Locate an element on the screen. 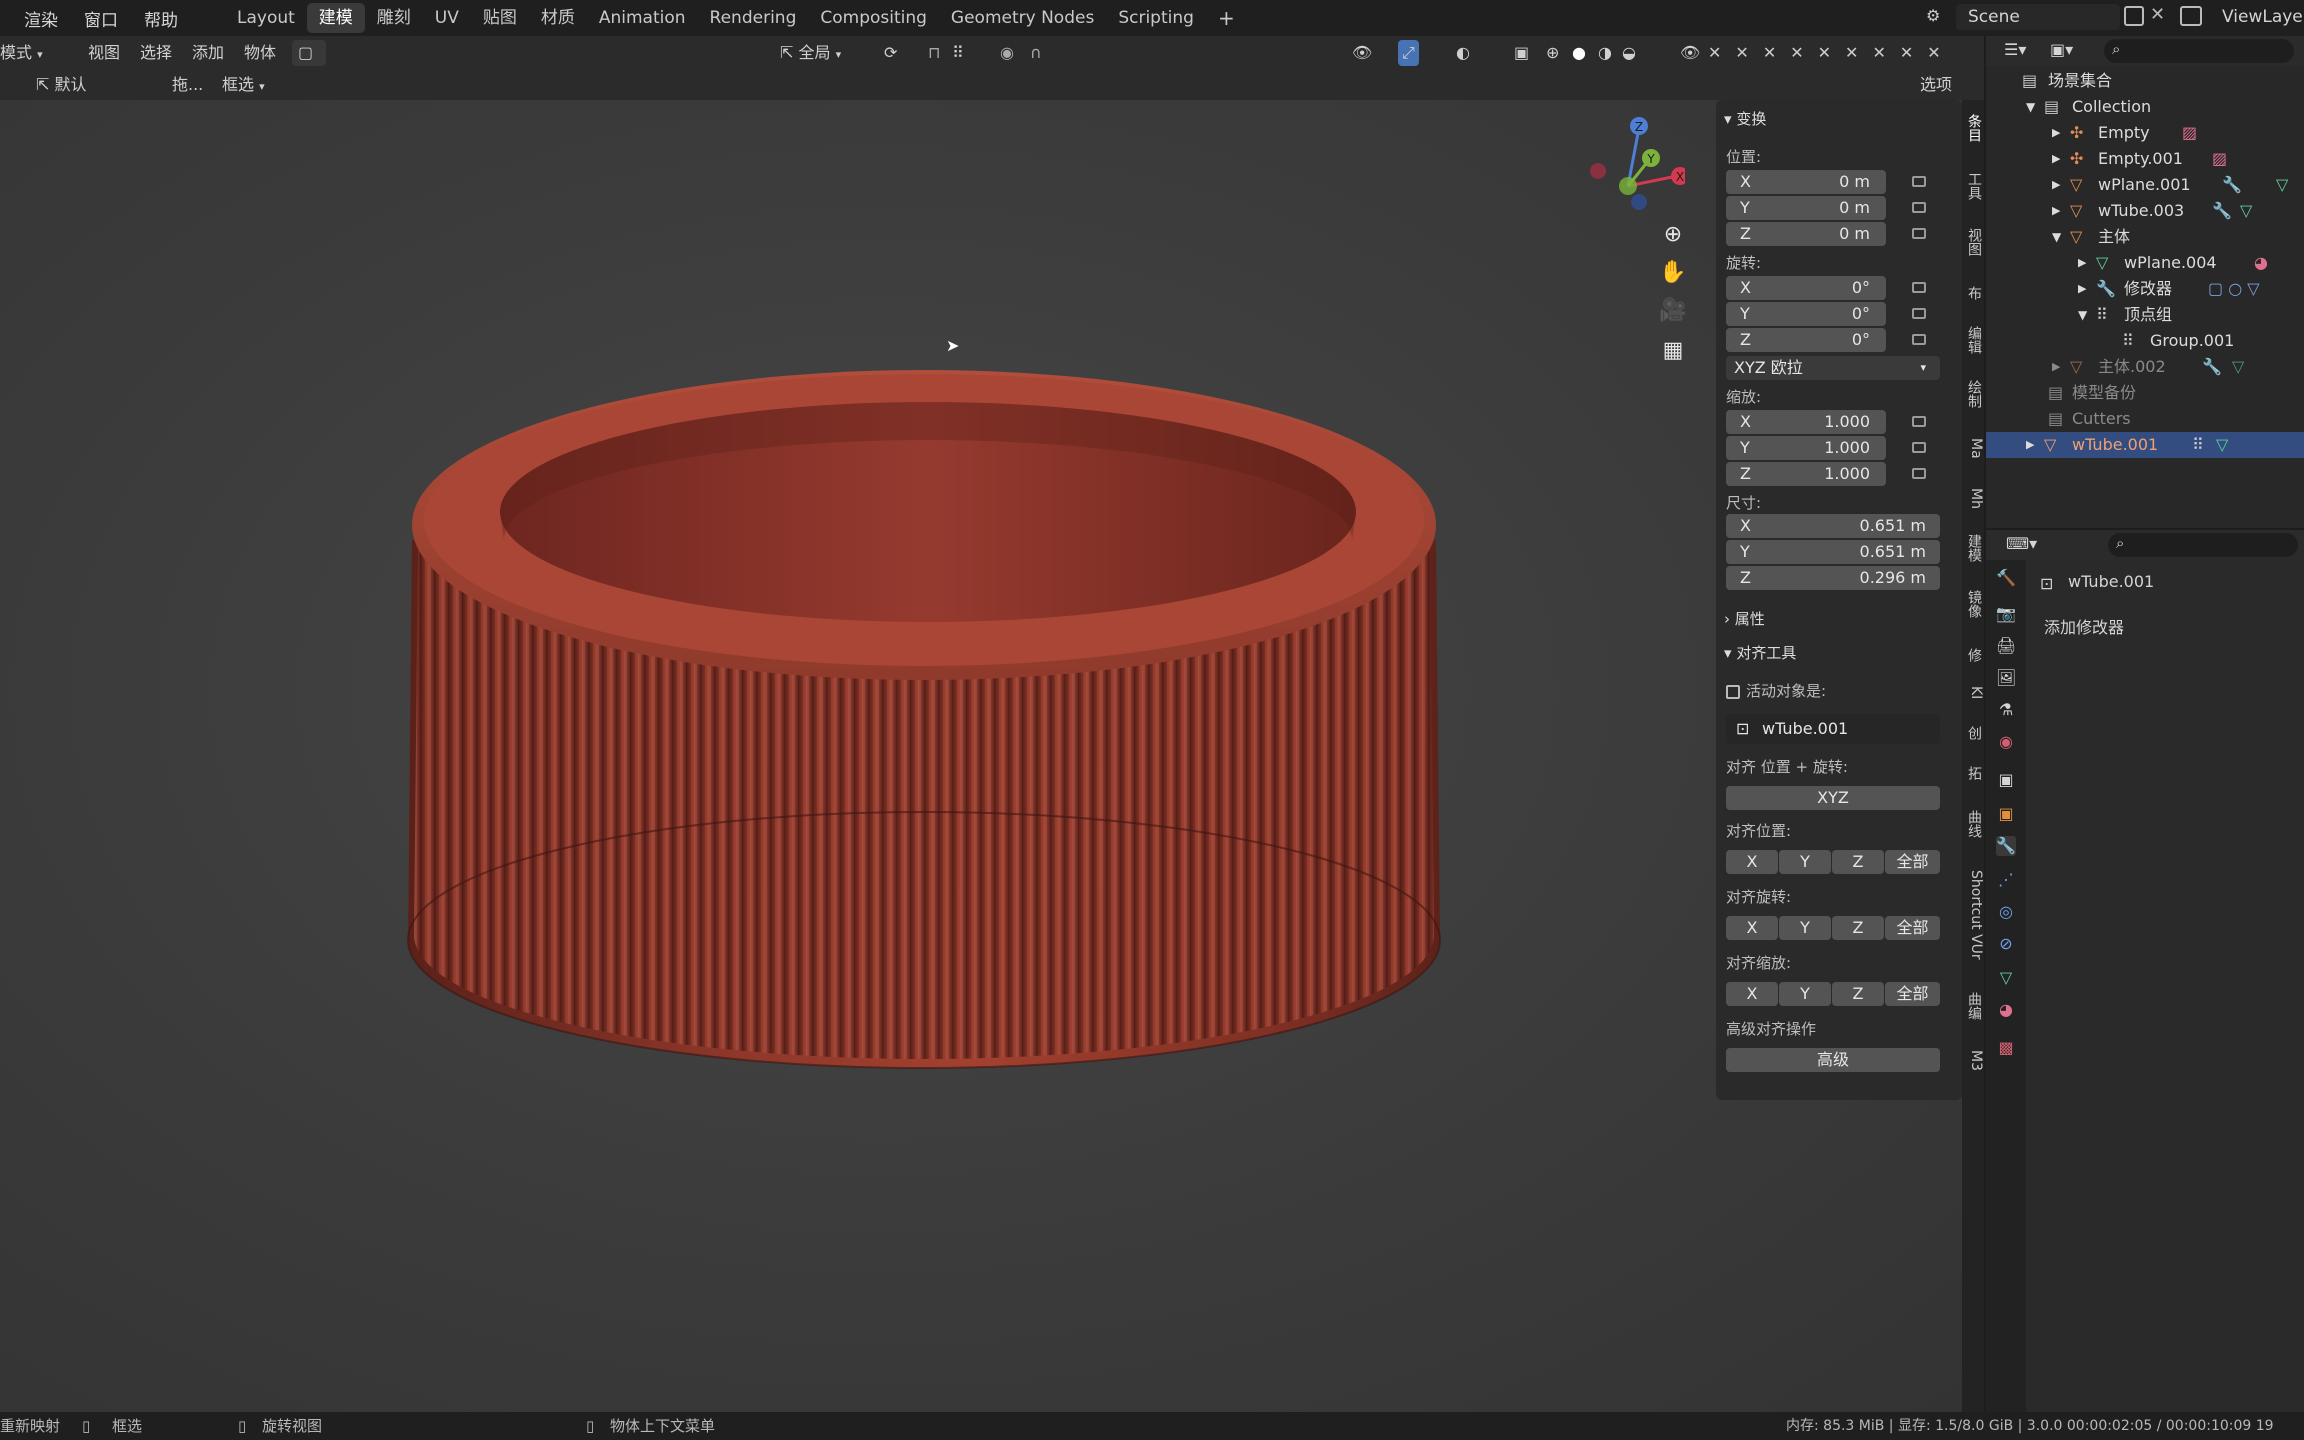 The width and height of the screenshot is (2304, 1440). menu-window: 窗口 is located at coordinates (101, 18).